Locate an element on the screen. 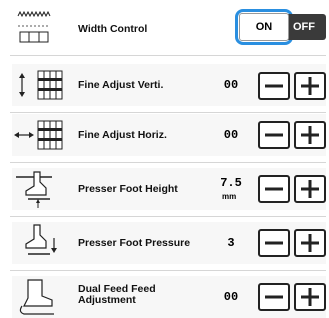 The height and width of the screenshot is (318, 329). presser-foot-height-label: Presser Foot Height is located at coordinates (128, 189).